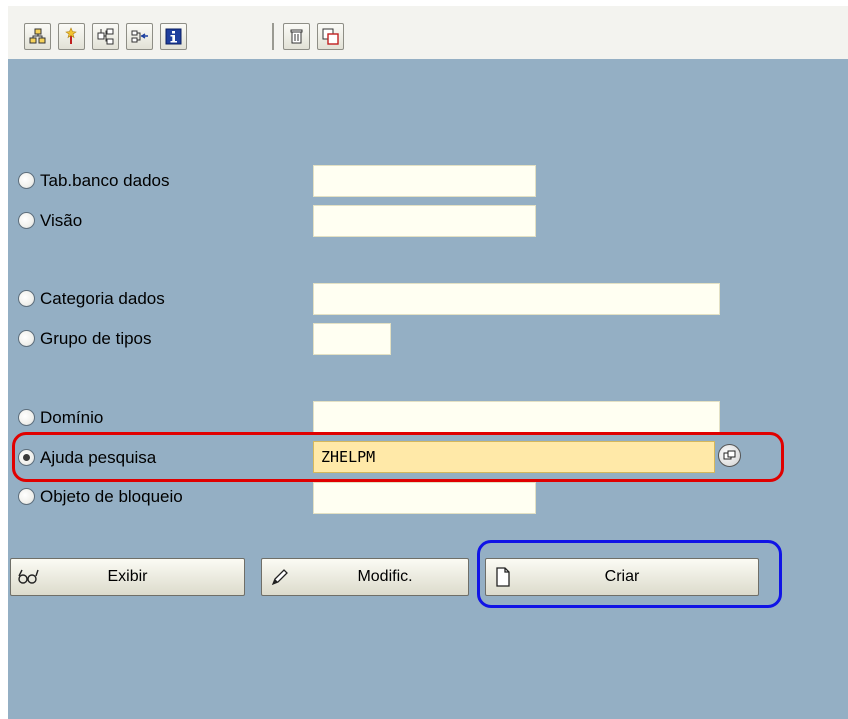 The image size is (848, 719). I want to click on visao-field, so click(424, 221).